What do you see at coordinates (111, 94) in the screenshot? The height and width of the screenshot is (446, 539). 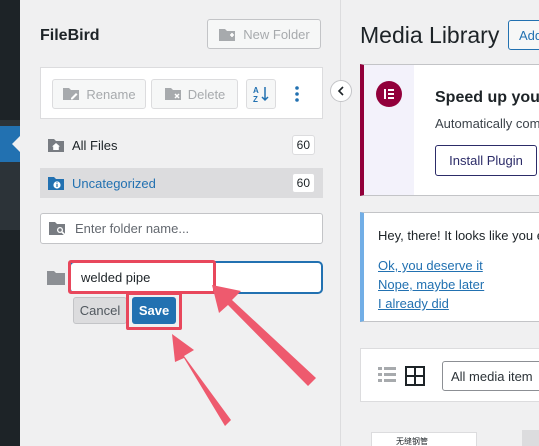 I see `rename-label: Rename` at bounding box center [111, 94].